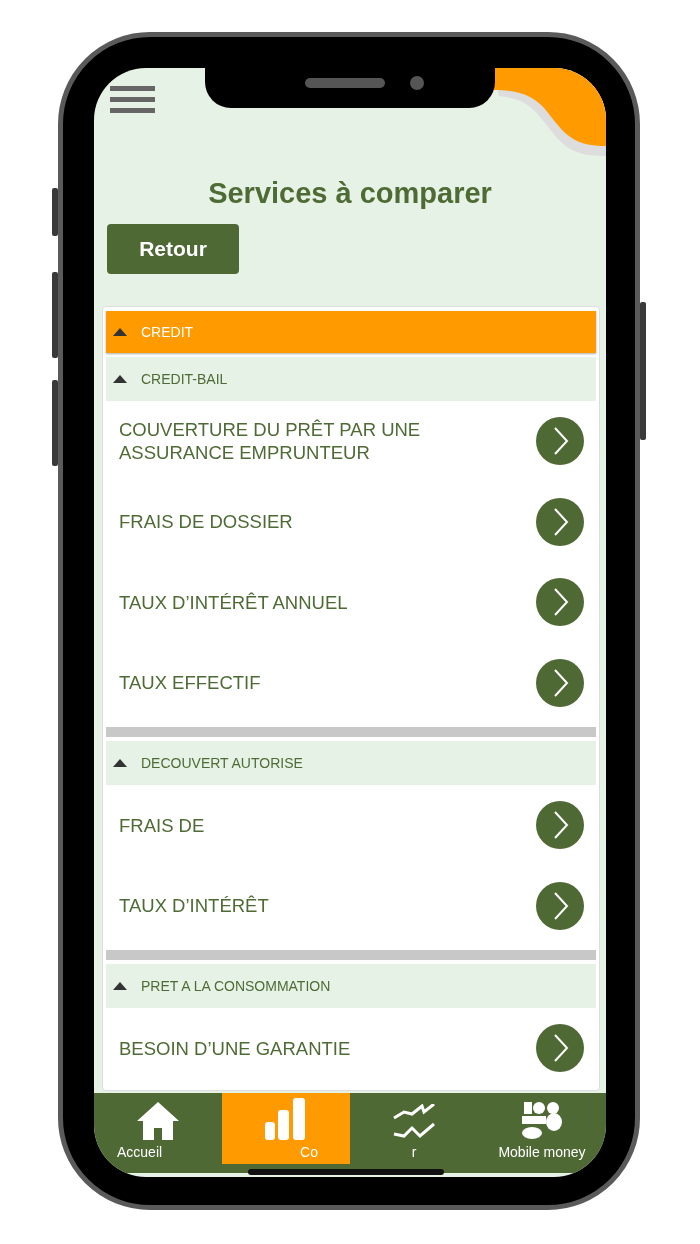 The width and height of the screenshot is (700, 1244). I want to click on menu-icon, so click(132, 99).